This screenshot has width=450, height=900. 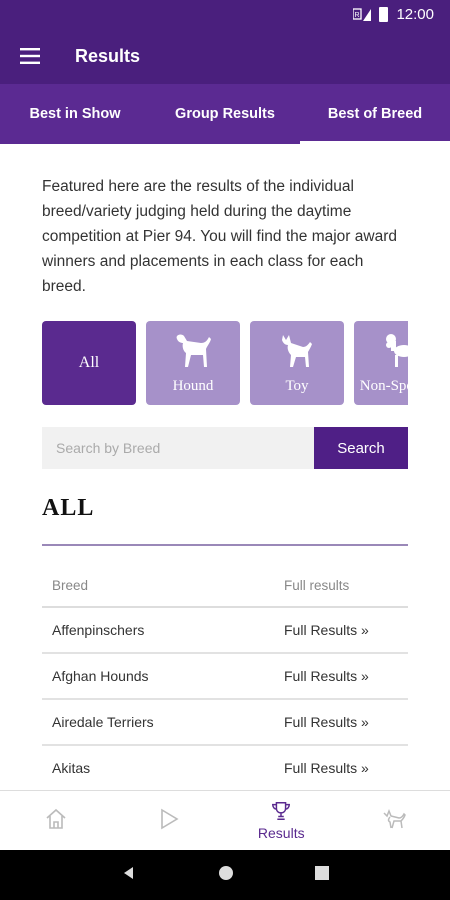 What do you see at coordinates (383, 386) in the screenshot?
I see `category-label: Non-Sporting` at bounding box center [383, 386].